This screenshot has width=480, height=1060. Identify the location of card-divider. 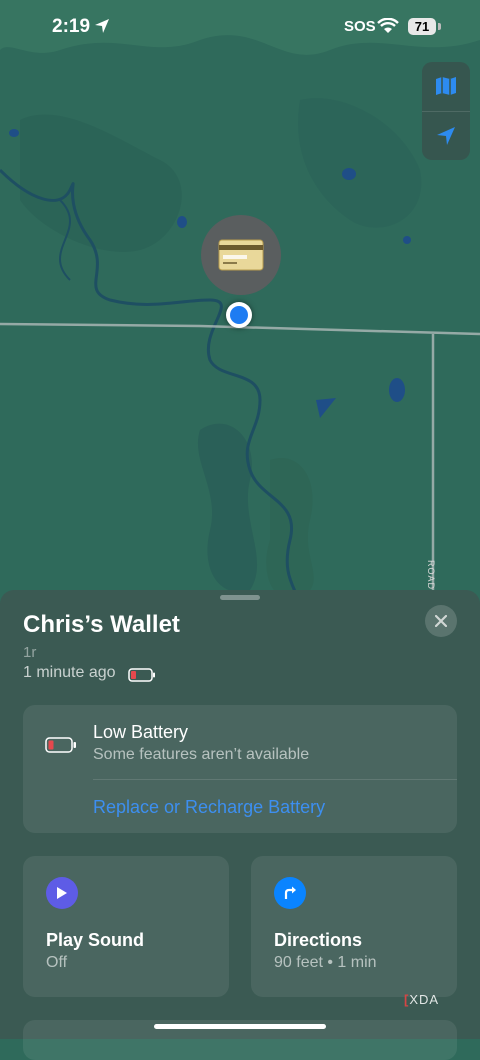
(275, 779).